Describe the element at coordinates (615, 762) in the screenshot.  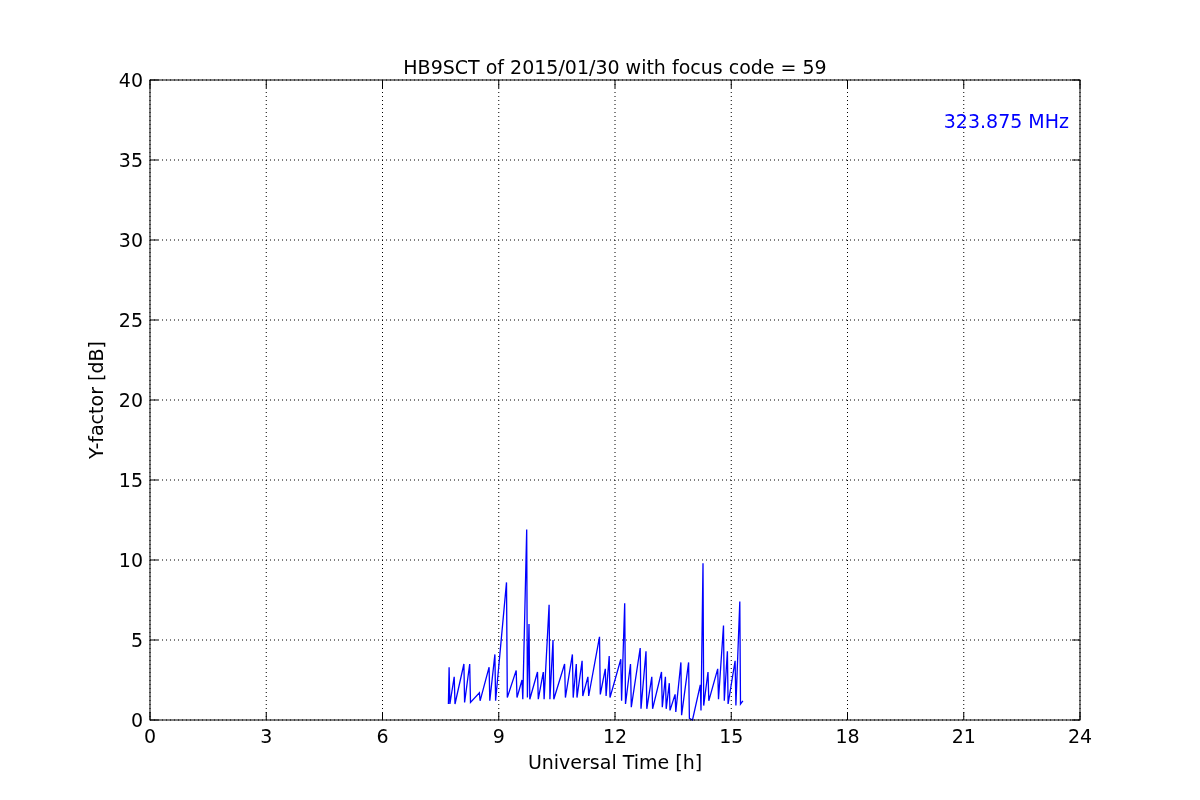
I see `x-axis-label: Universal Time [h]` at that location.